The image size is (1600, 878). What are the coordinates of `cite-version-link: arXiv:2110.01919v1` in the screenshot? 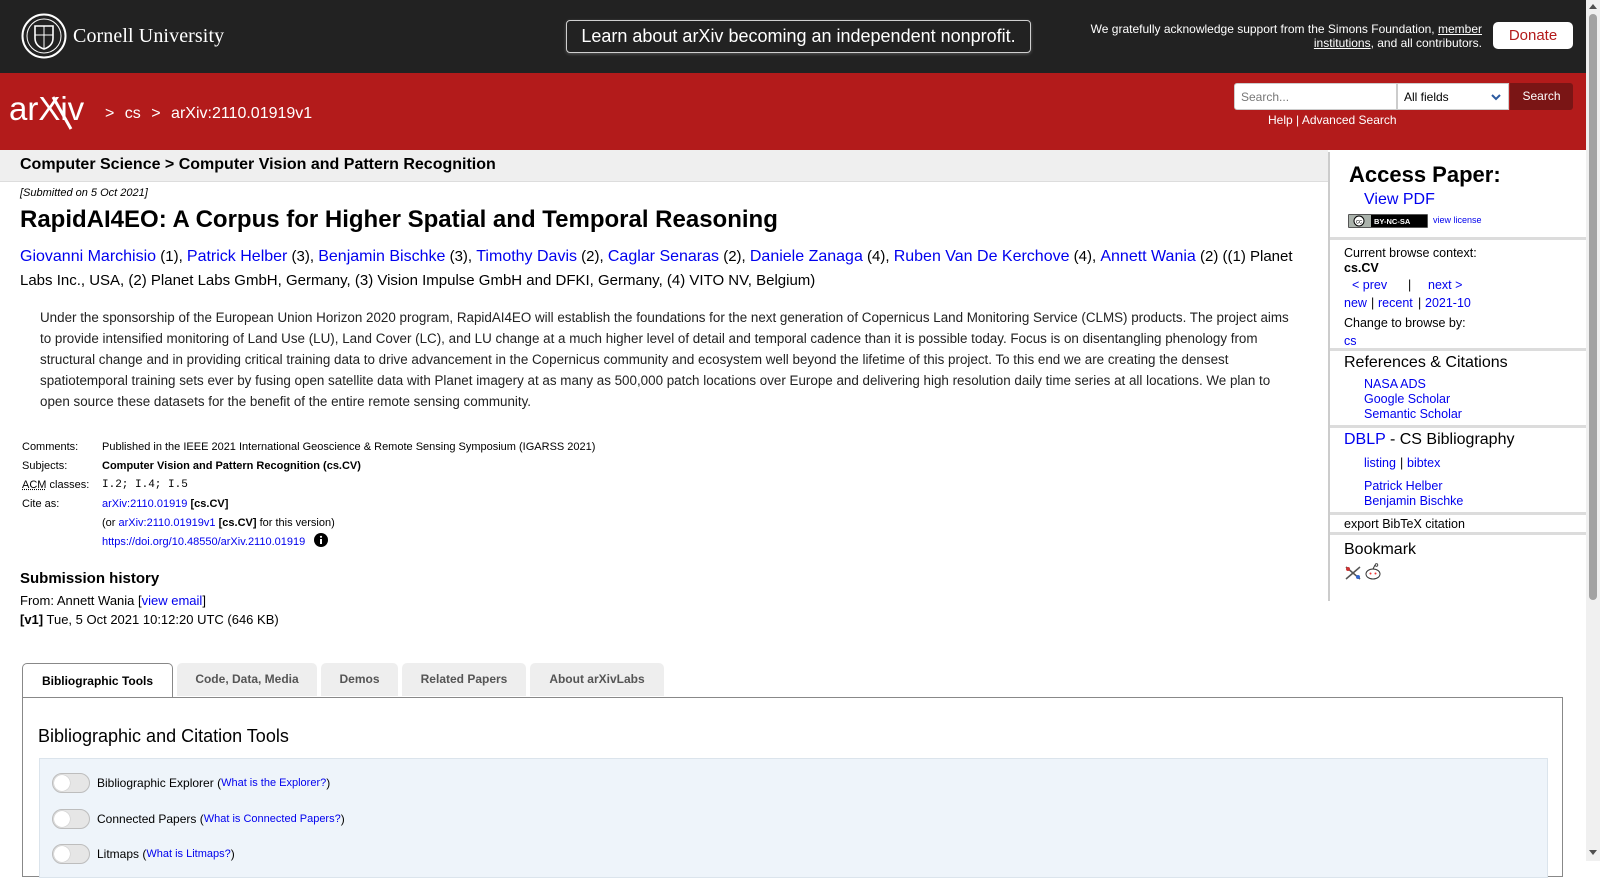 It's located at (167, 523).